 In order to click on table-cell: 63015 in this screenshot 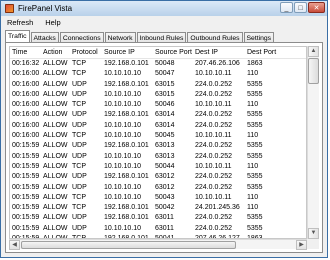, I will do `click(165, 84)`.